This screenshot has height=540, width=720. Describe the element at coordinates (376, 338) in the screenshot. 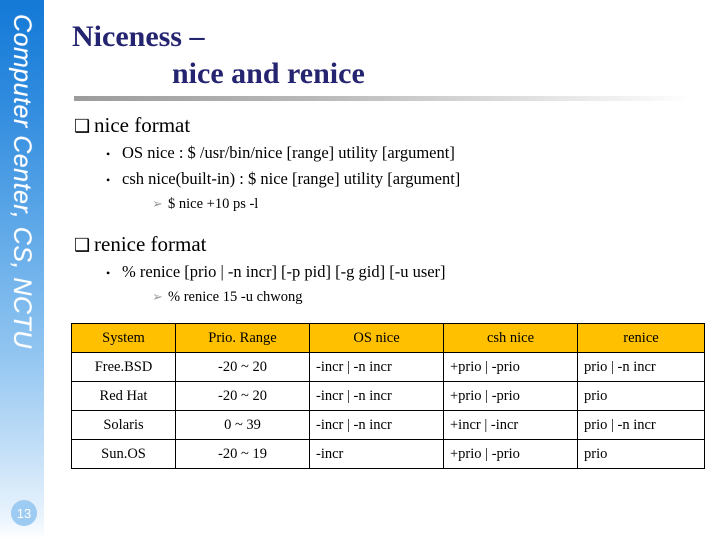

I see `column-header-os-nice: OS nice` at that location.